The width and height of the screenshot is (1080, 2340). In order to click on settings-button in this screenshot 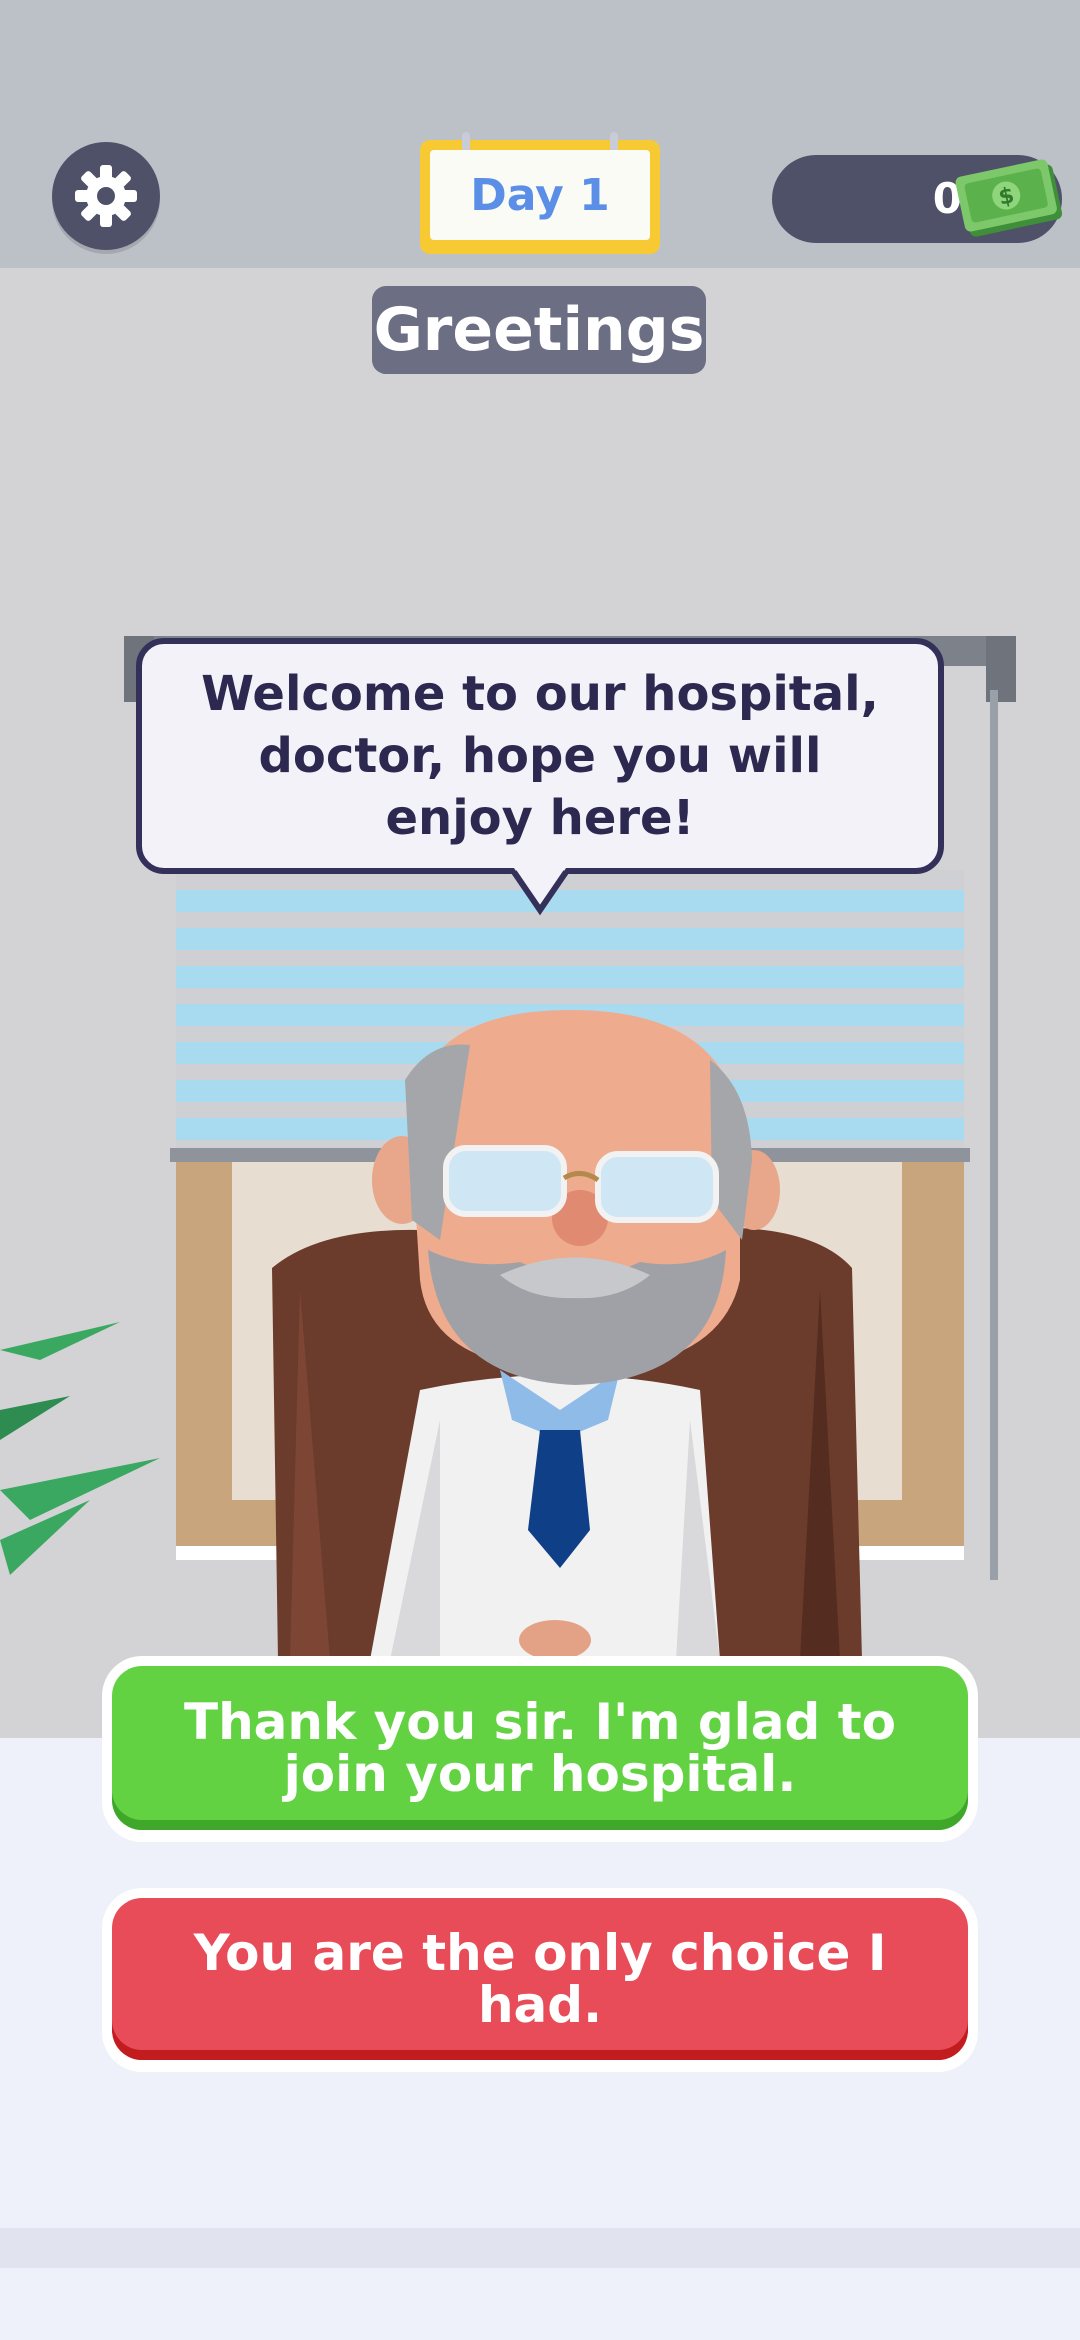, I will do `click(106, 196)`.